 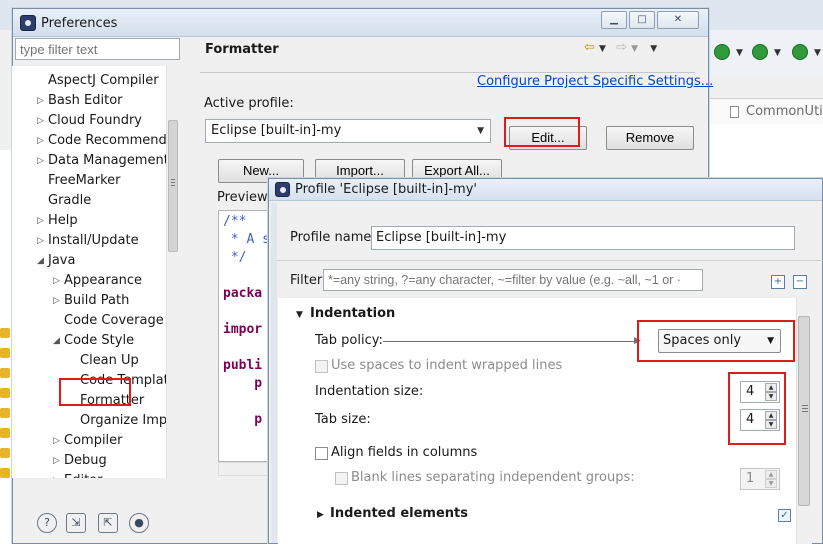 I want to click on collapse-all-icon: −, so click(x=800, y=282).